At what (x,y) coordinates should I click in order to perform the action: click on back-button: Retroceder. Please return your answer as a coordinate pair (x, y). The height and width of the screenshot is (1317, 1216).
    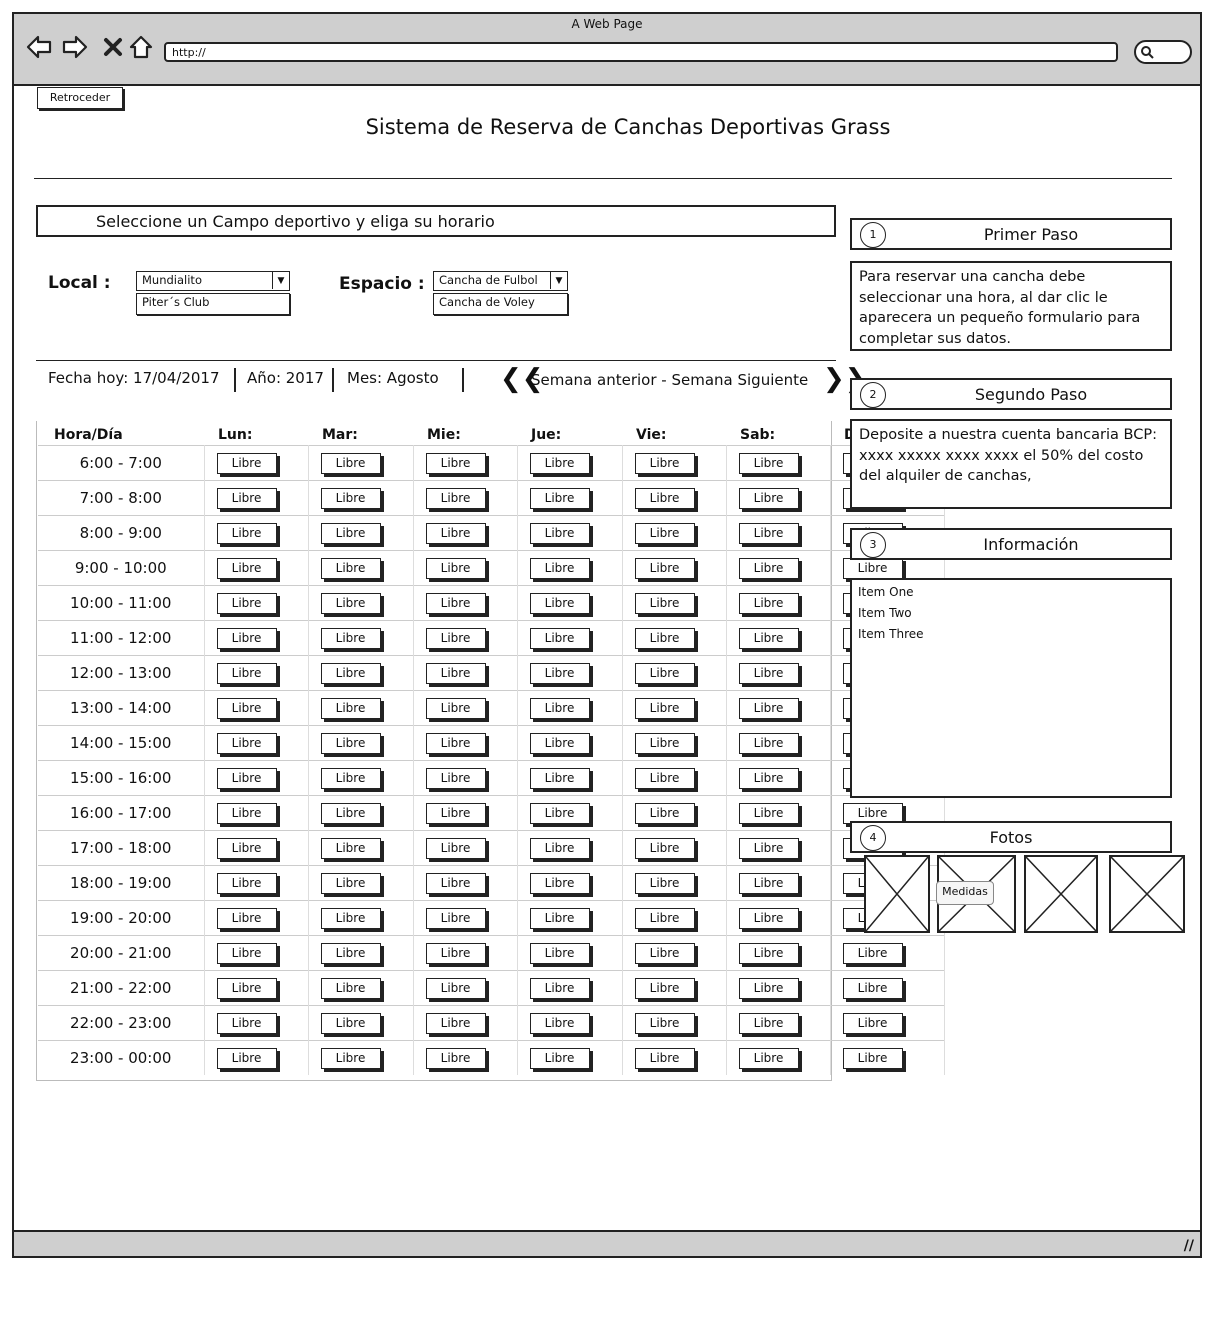
    Looking at the image, I should click on (80, 98).